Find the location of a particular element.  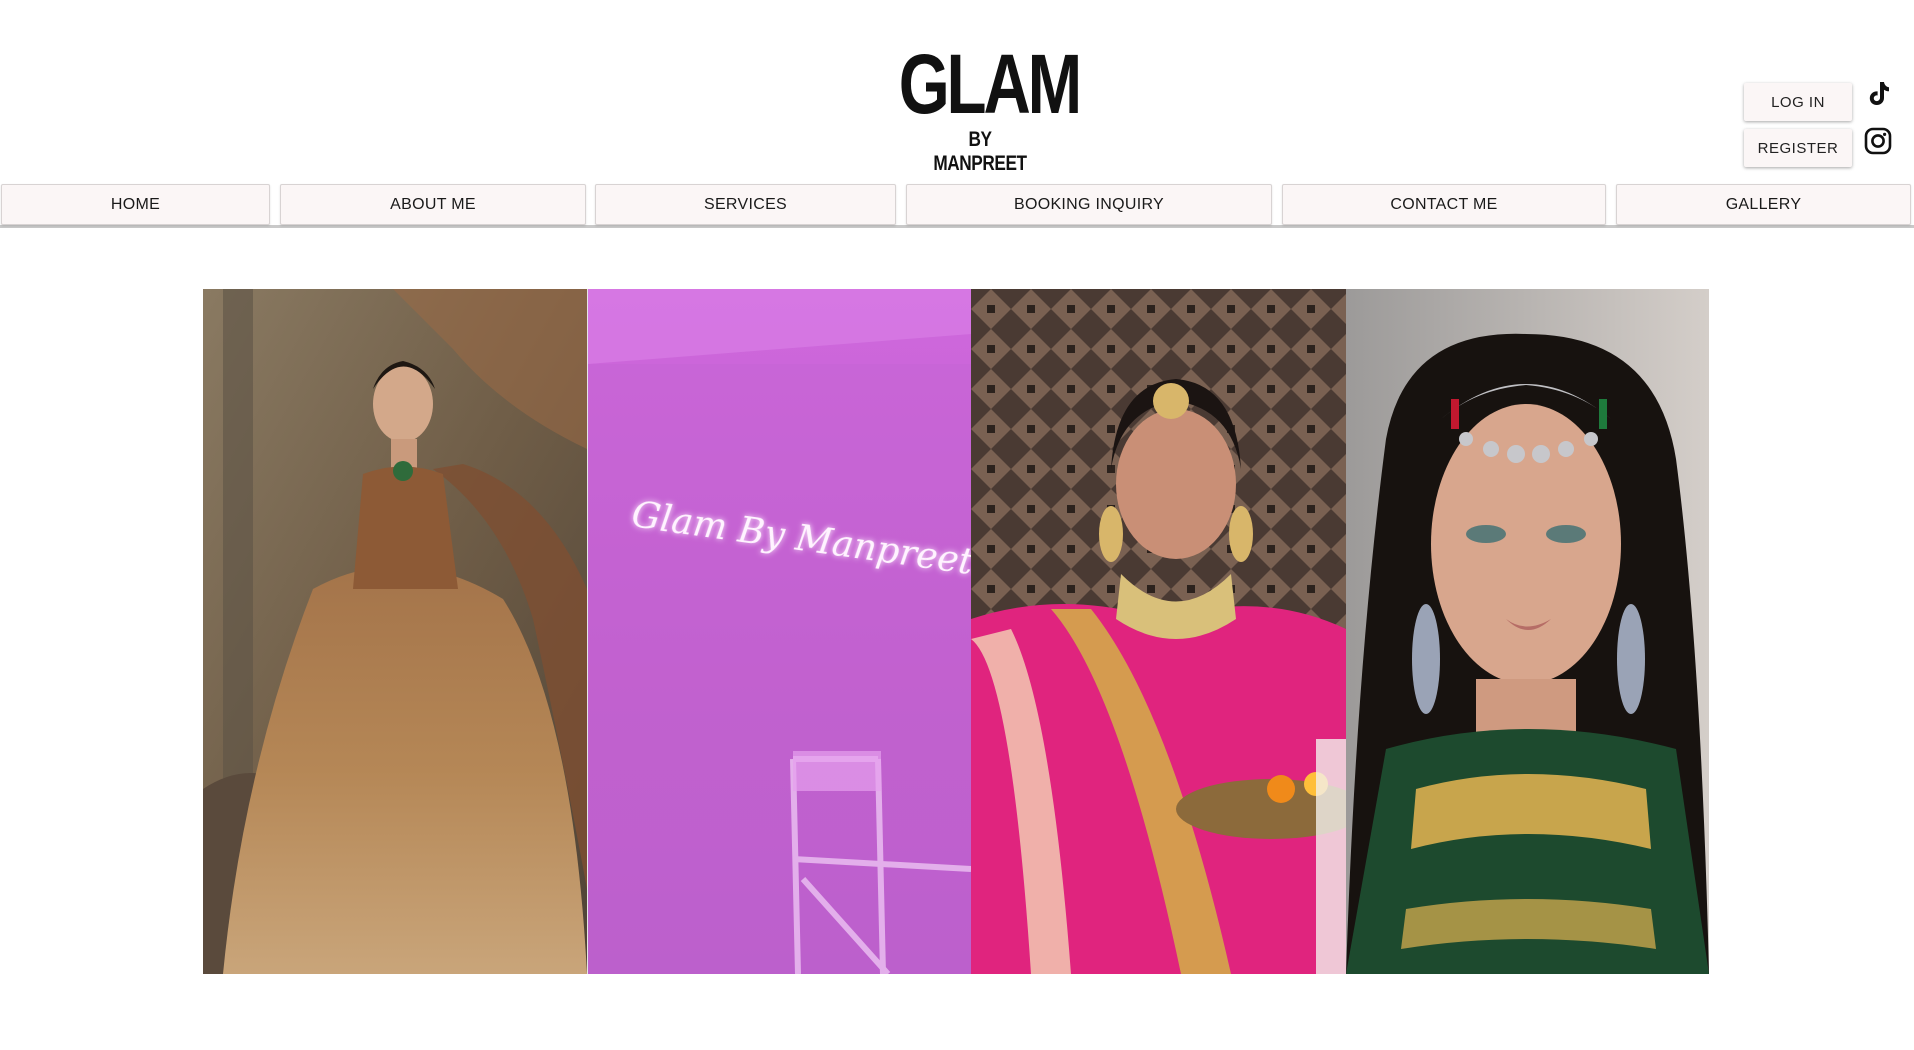

nav-item-booking-inquiry: BOOKING INQUIRY is located at coordinates (1089, 204).